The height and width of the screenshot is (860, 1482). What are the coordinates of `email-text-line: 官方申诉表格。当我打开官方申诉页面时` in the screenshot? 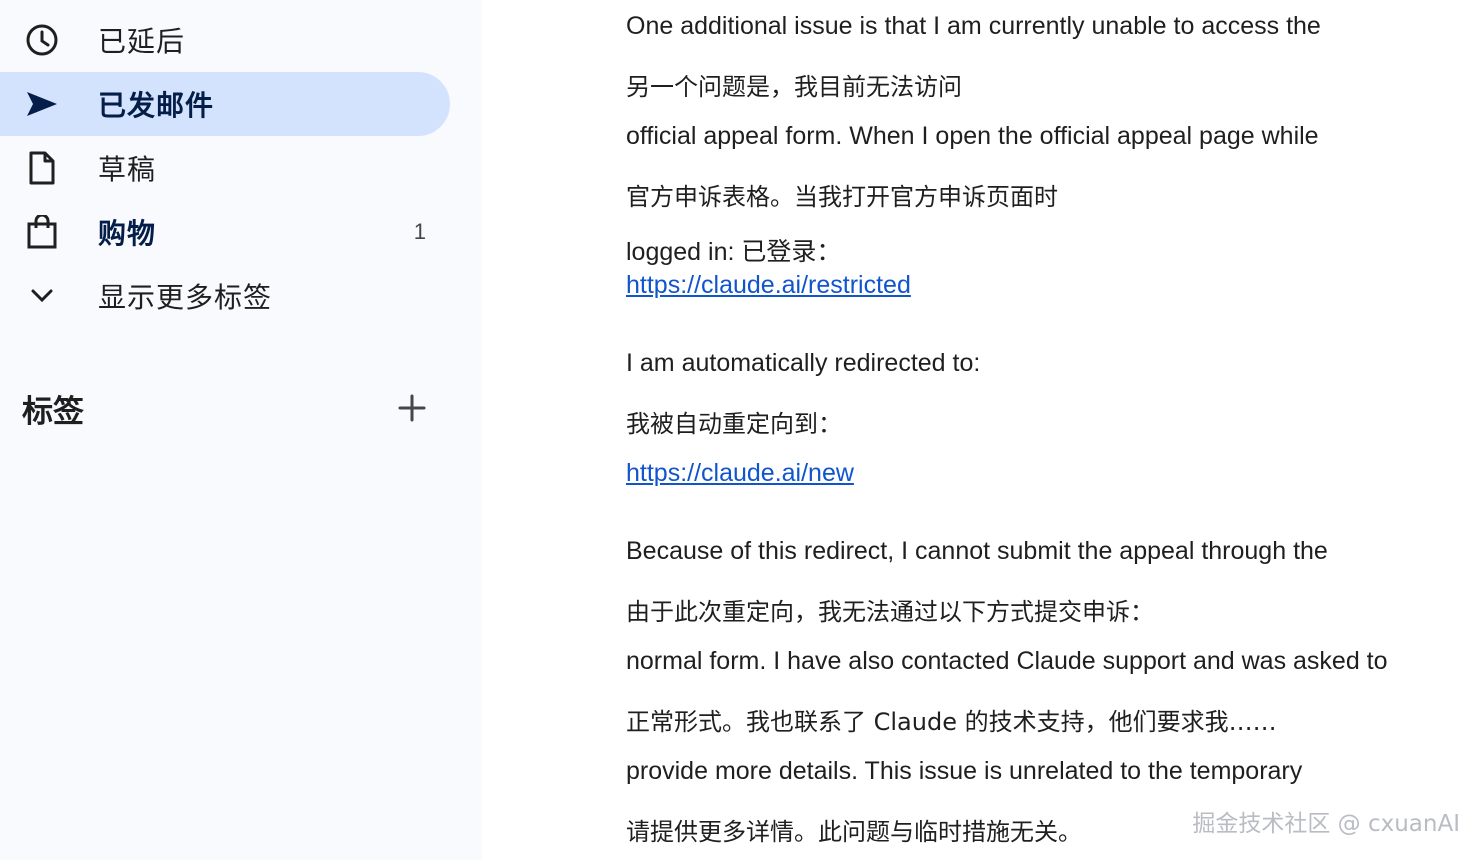 It's located at (842, 197).